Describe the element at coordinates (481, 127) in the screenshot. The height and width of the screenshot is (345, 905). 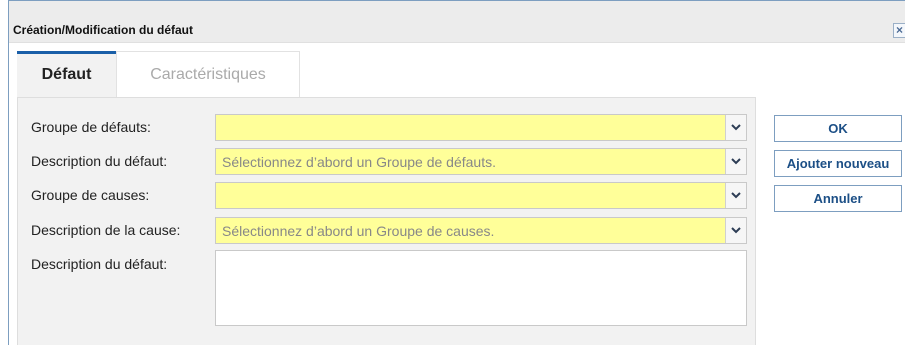
I see `groupe-defauts-select` at that location.